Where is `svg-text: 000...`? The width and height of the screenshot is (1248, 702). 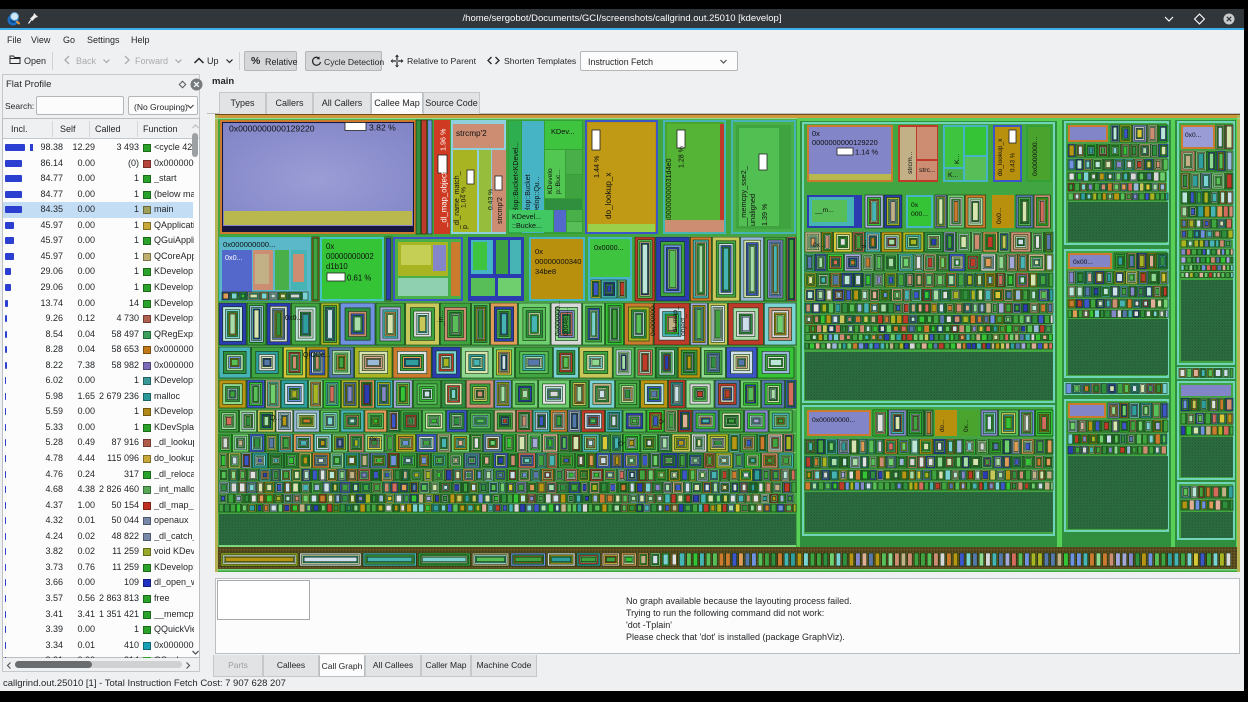
svg-text: 000... is located at coordinates (919, 214).